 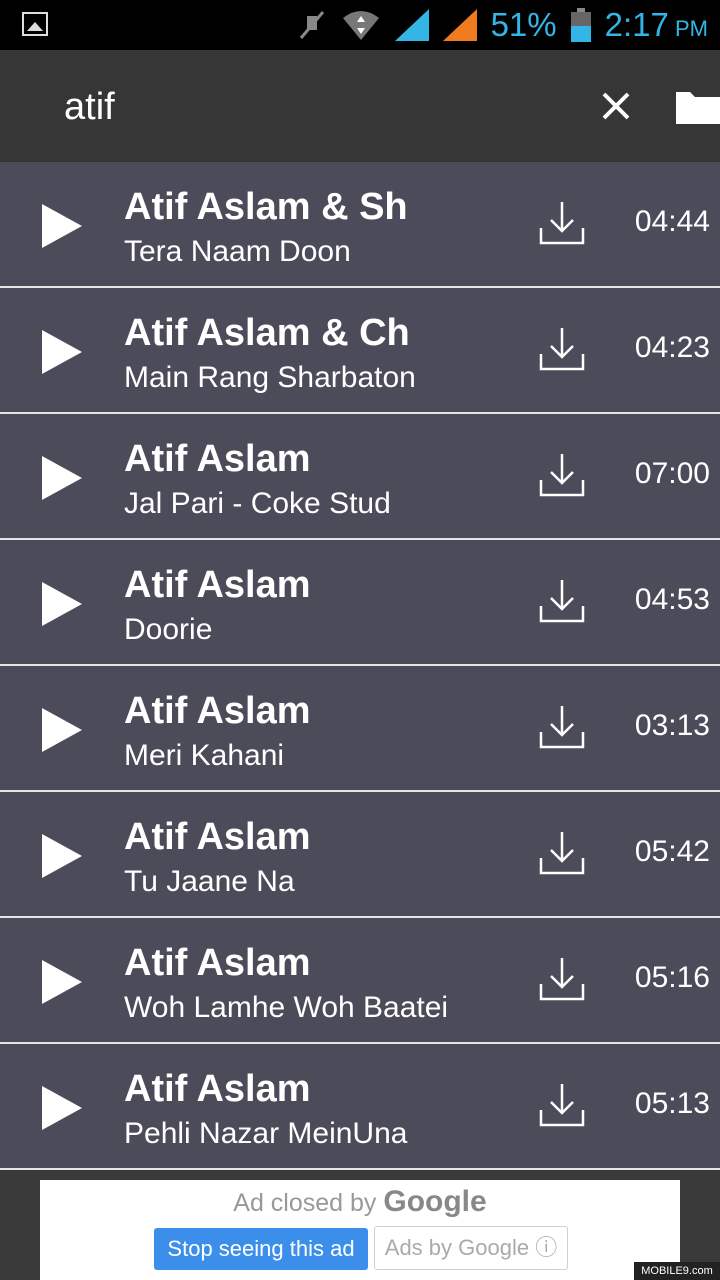 What do you see at coordinates (691, 28) in the screenshot?
I see `clock-ampm: PM` at bounding box center [691, 28].